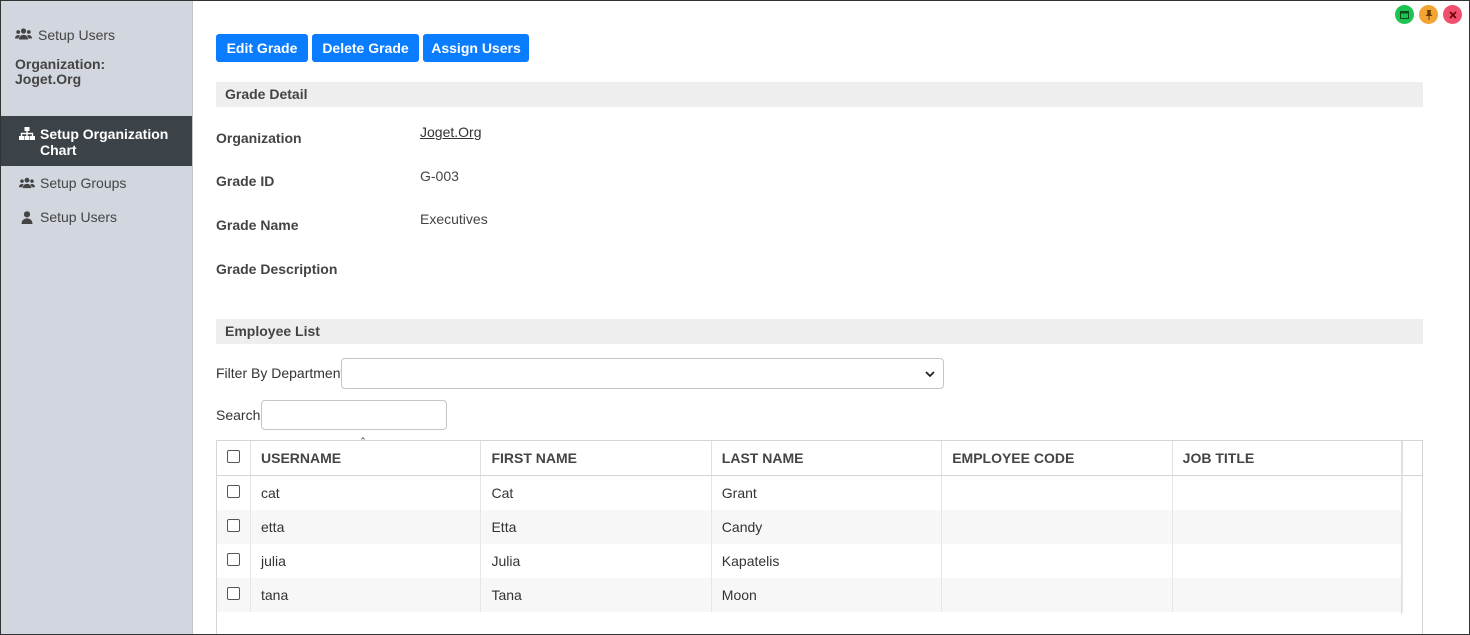  I want to click on table-row: etta Etta Candy, so click(810, 527).